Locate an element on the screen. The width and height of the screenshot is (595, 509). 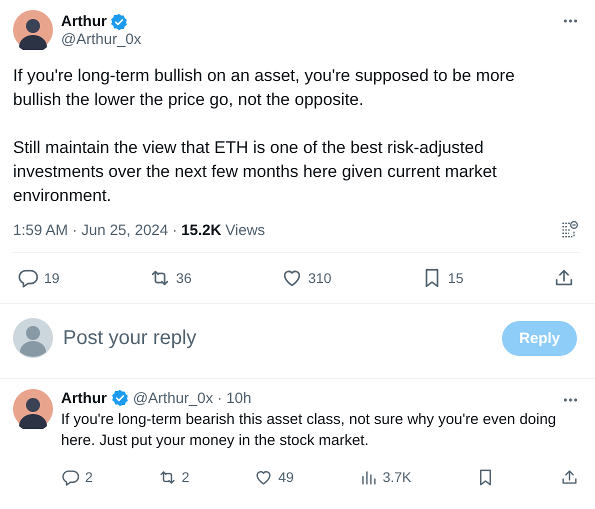
count: 36 is located at coordinates (184, 278).